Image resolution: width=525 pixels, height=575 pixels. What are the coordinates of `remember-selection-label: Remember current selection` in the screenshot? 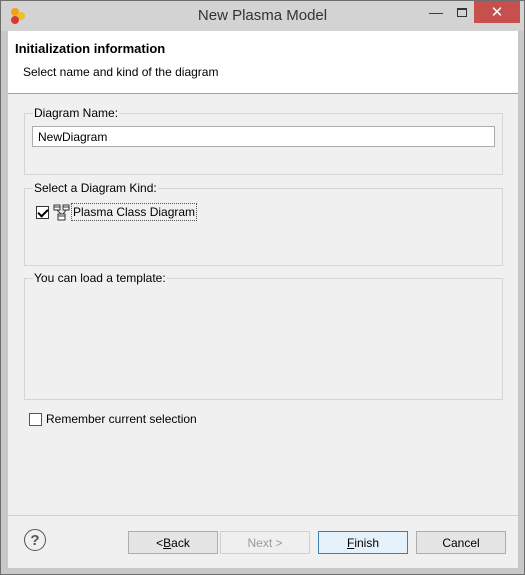 It's located at (121, 419).